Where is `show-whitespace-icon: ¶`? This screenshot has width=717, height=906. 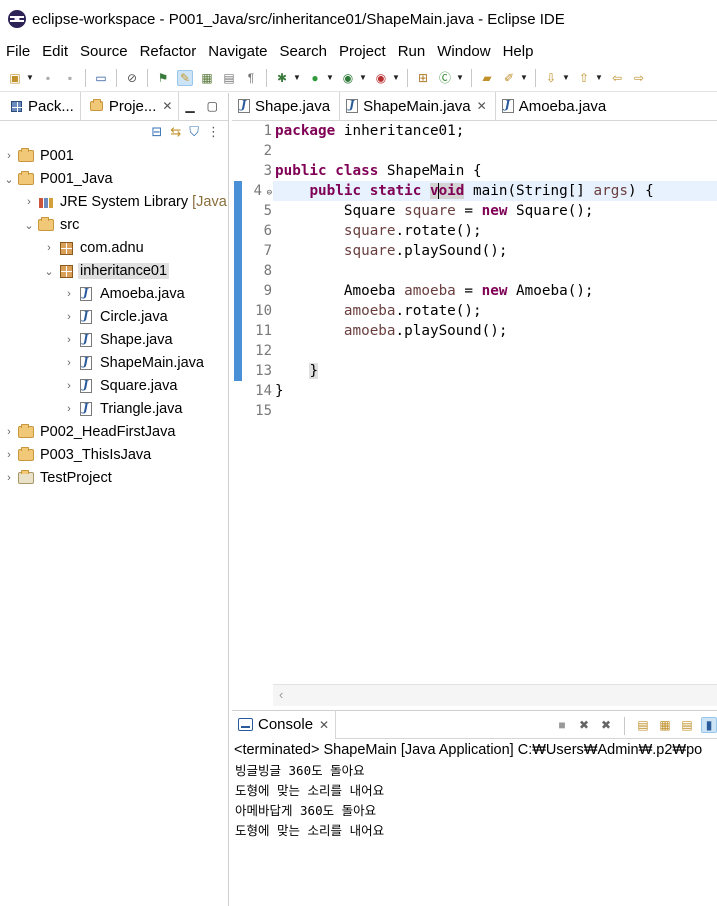
show-whitespace-icon: ¶ is located at coordinates (251, 78).